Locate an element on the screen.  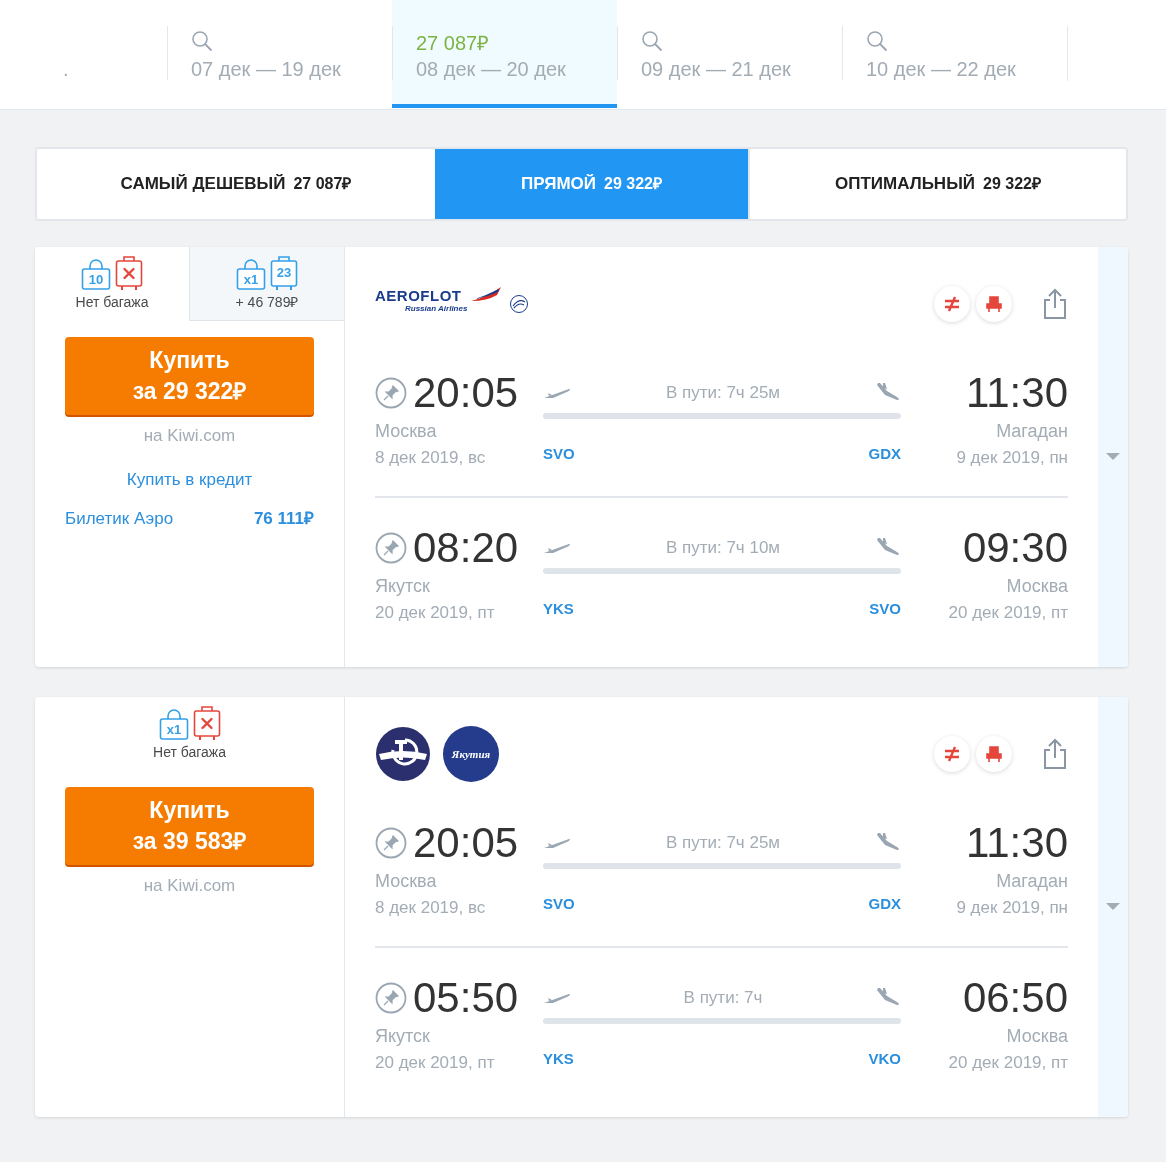
date-tab-label: 10 дек — 22 дек is located at coordinates (941, 69).